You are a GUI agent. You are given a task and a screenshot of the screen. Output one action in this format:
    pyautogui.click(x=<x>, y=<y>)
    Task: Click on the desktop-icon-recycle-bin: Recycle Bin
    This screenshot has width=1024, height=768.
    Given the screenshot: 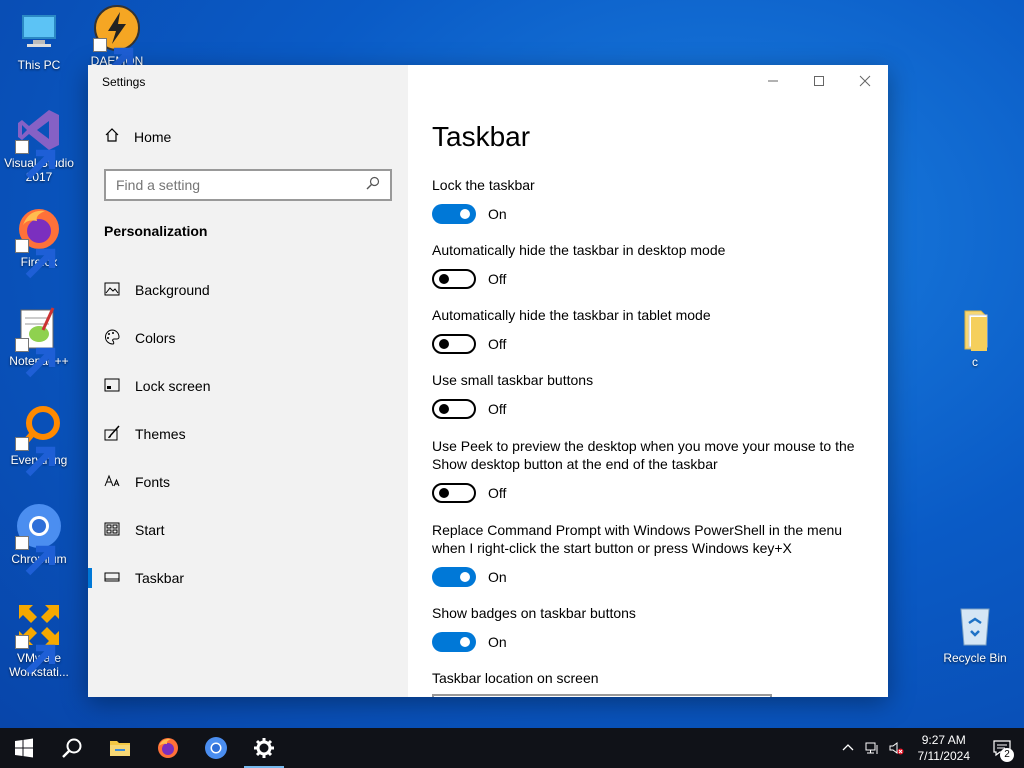 What is the action you would take?
    pyautogui.click(x=975, y=633)
    